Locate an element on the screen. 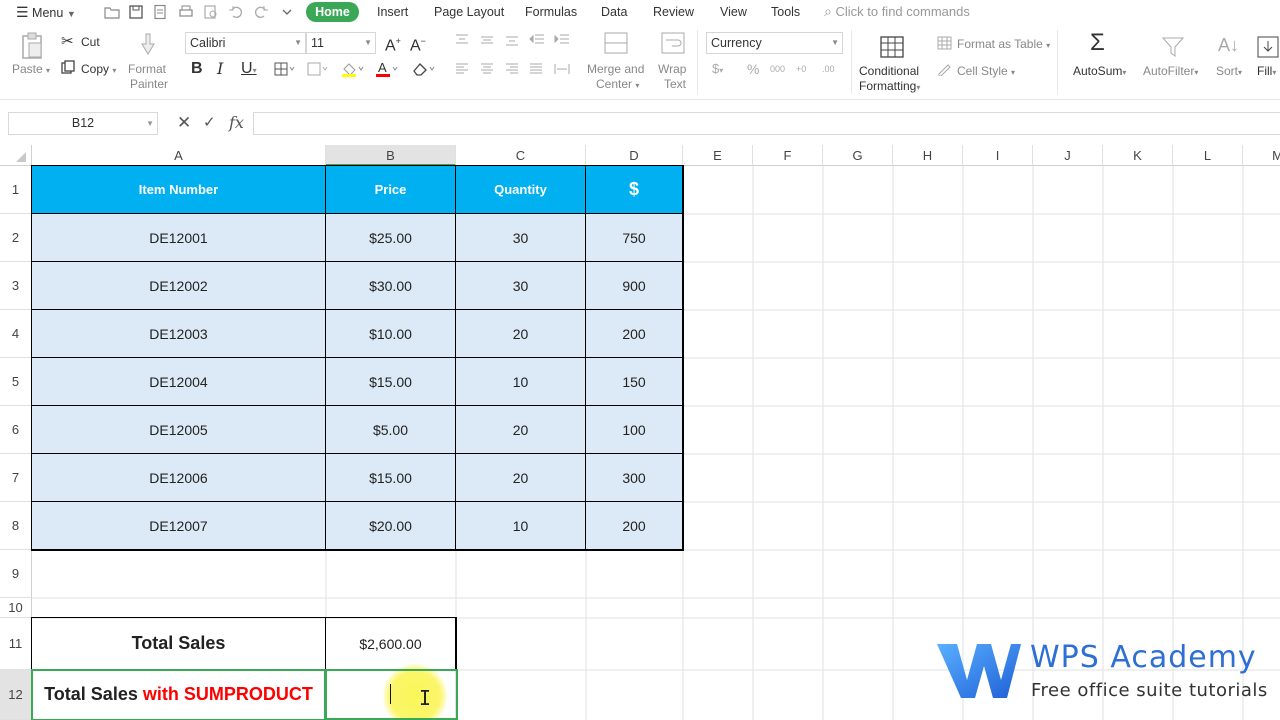 The image size is (1280, 720). cell-format-icon is located at coordinates (318, 69).